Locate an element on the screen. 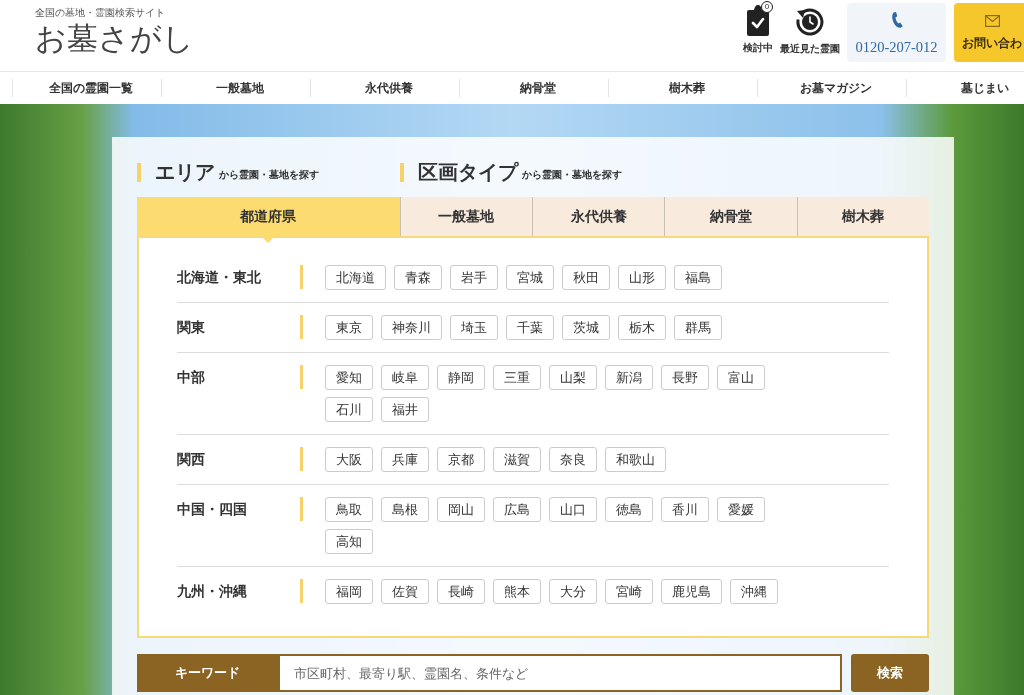  region-label: 九州・沖縄 is located at coordinates (212, 591).